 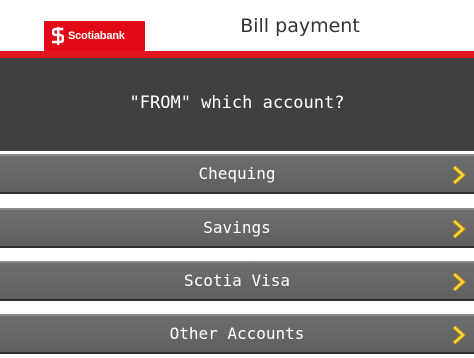 I want to click on option-chequing: Chequing, so click(x=237, y=174).